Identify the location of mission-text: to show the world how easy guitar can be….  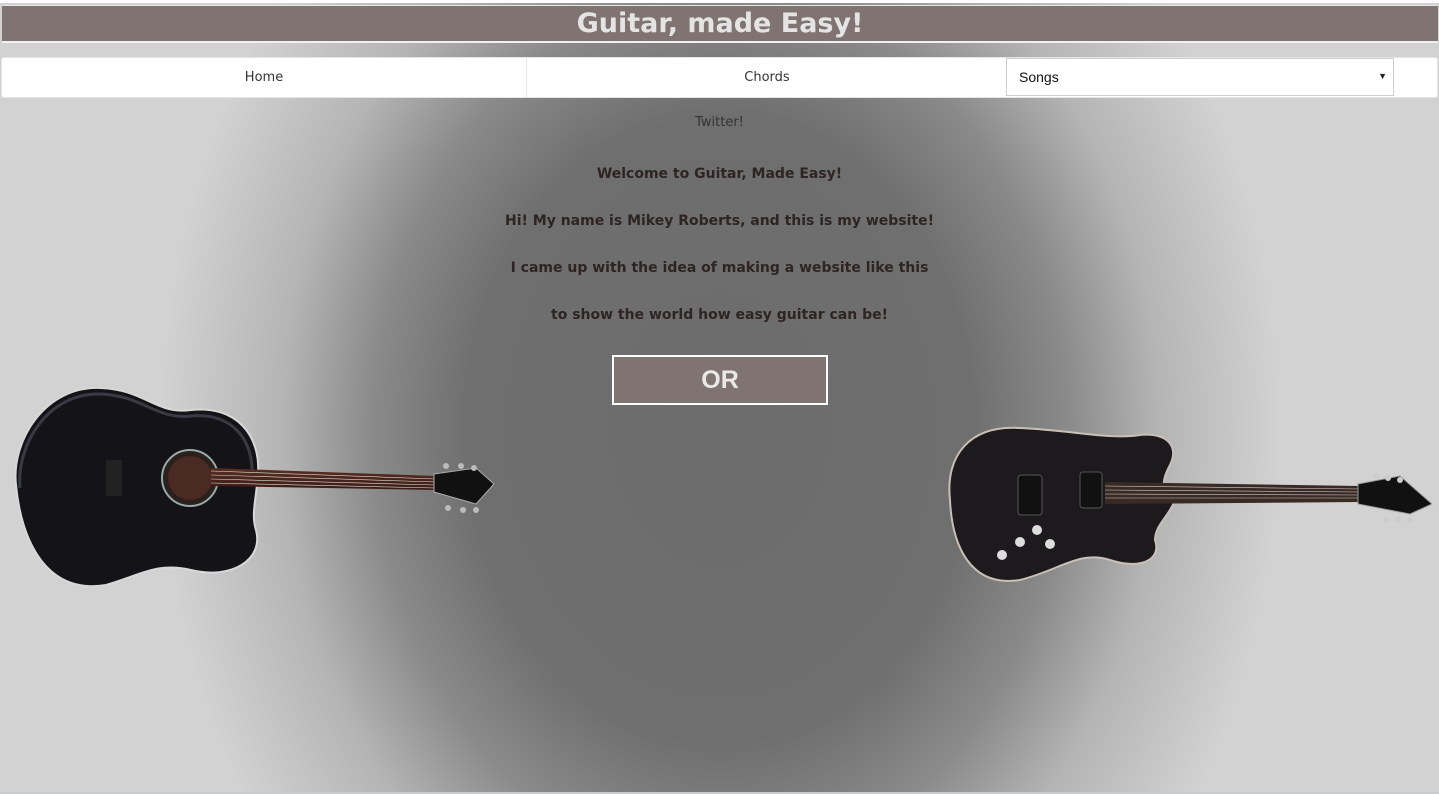
(719, 315).